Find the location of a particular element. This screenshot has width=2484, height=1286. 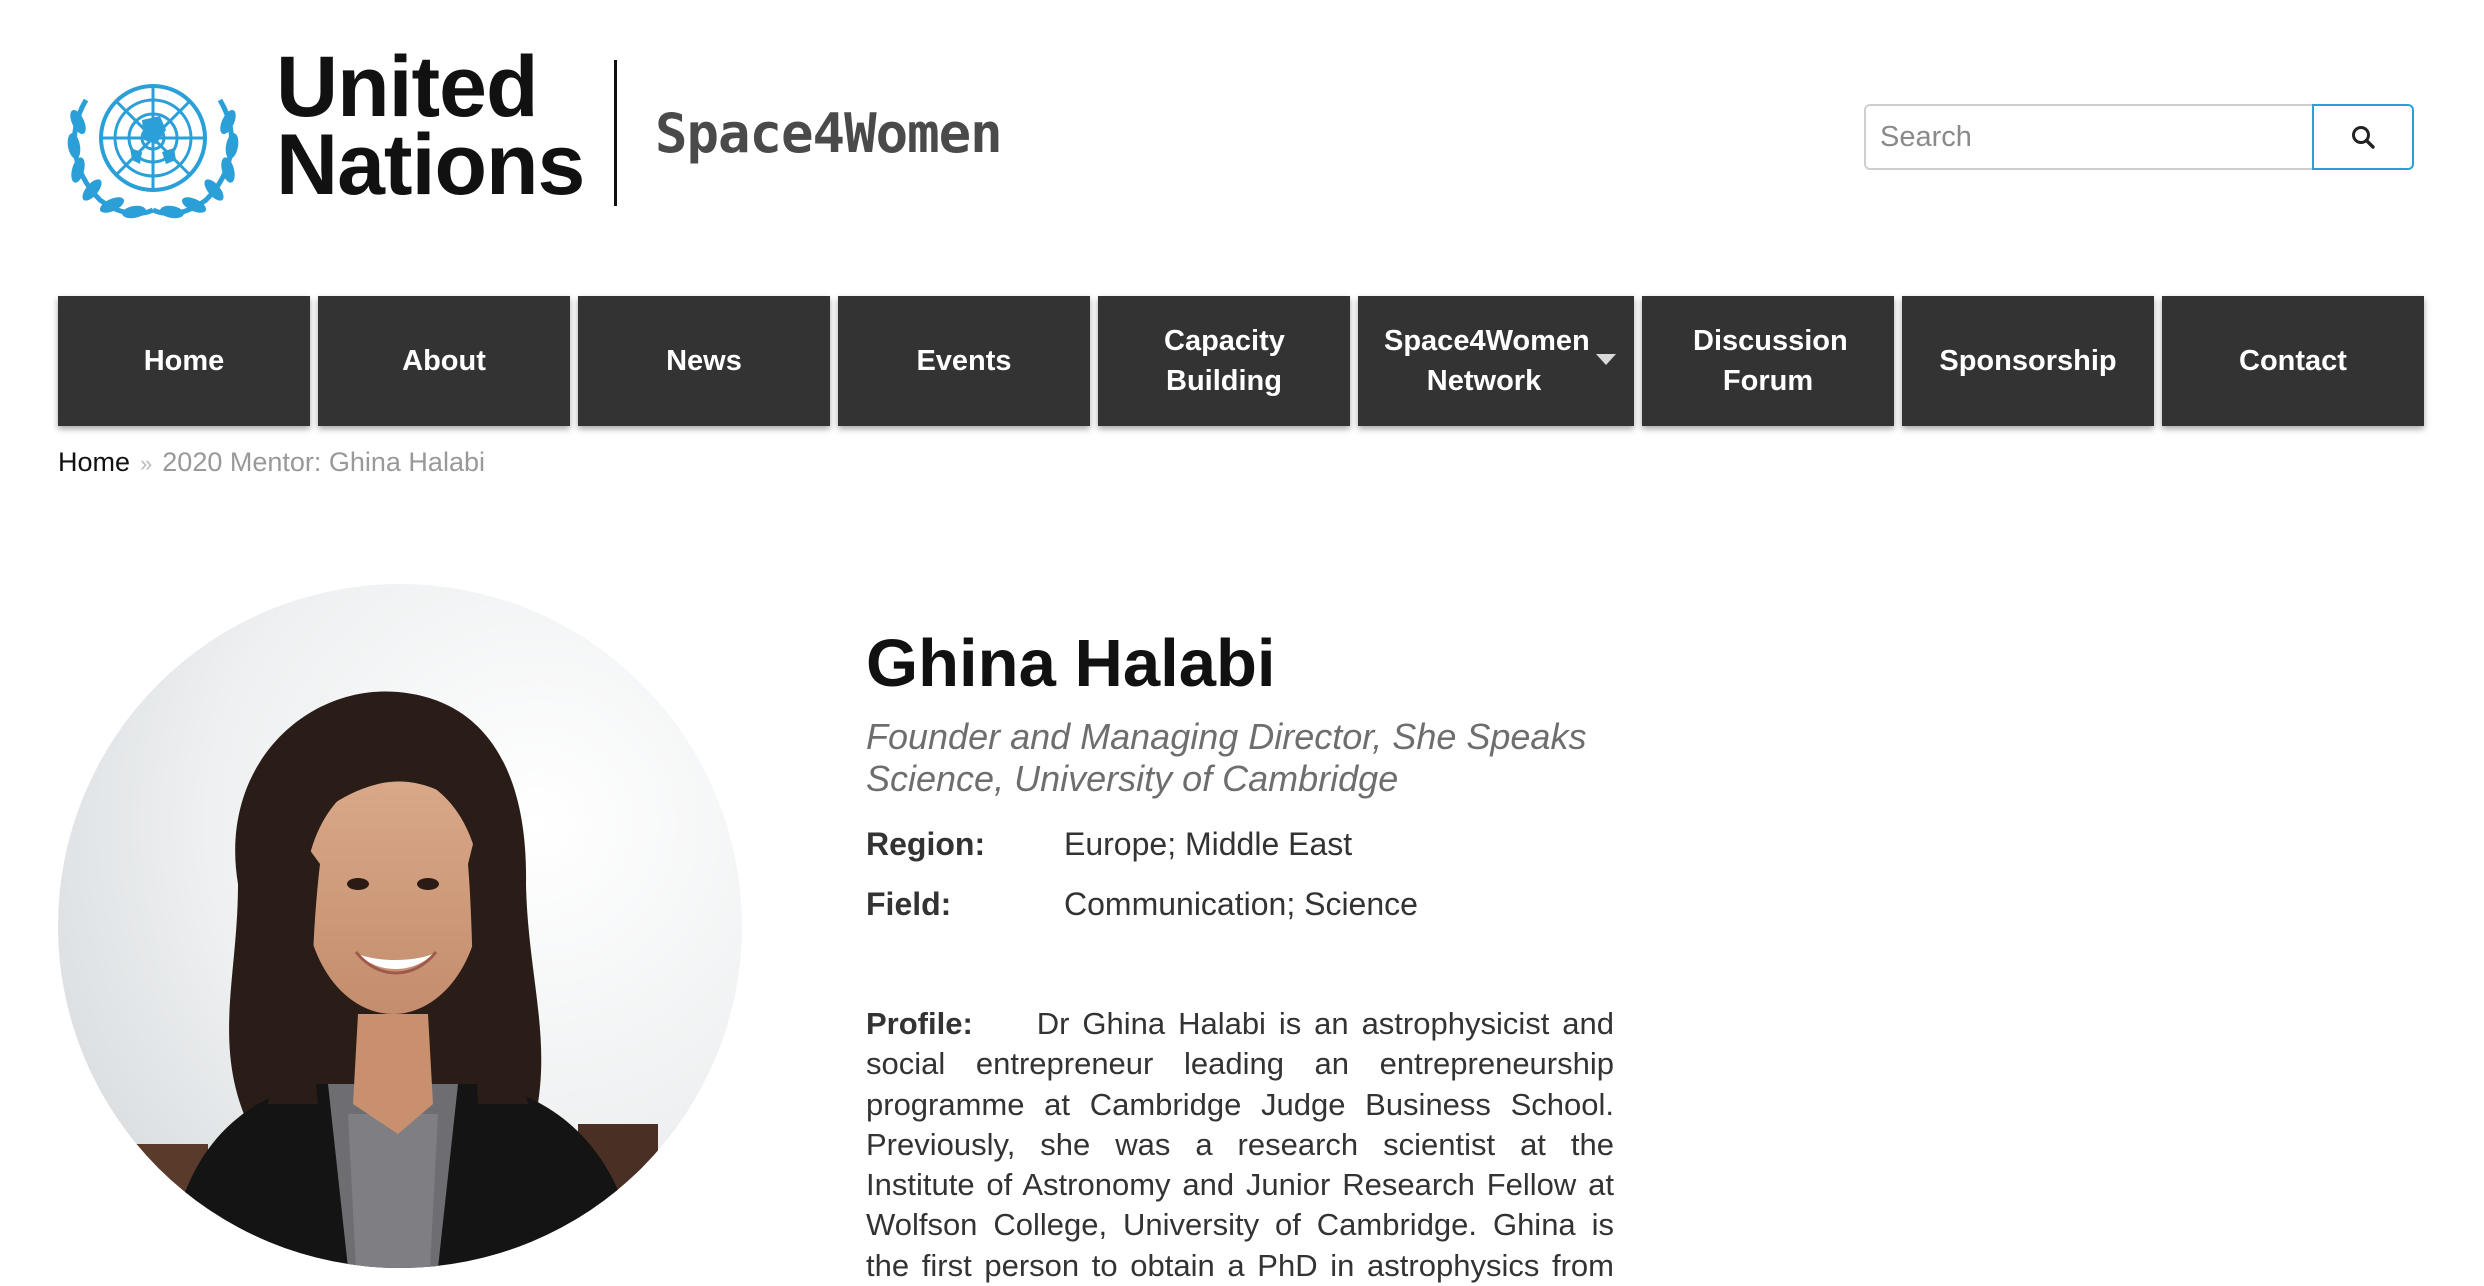

nav-item-label: News is located at coordinates (704, 361).